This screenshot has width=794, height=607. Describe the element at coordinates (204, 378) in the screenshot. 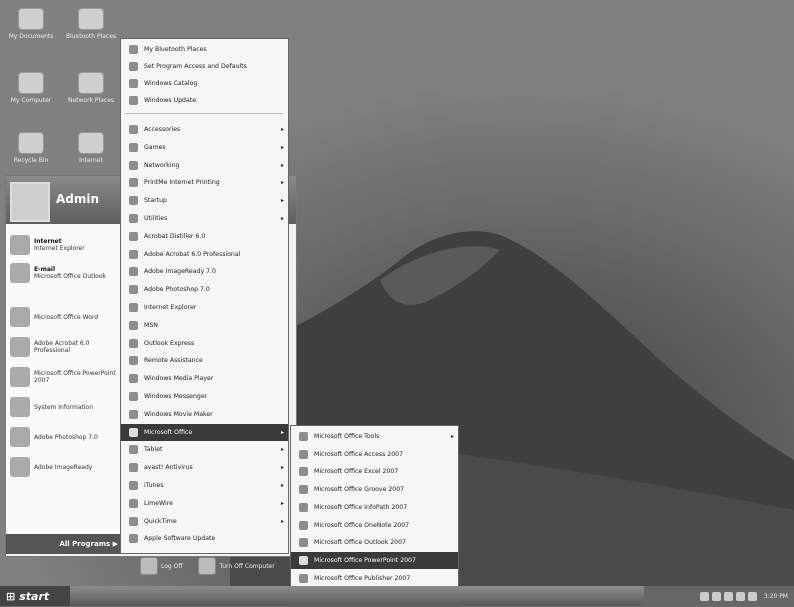

I see `menu-item: Windows Media Player` at that location.